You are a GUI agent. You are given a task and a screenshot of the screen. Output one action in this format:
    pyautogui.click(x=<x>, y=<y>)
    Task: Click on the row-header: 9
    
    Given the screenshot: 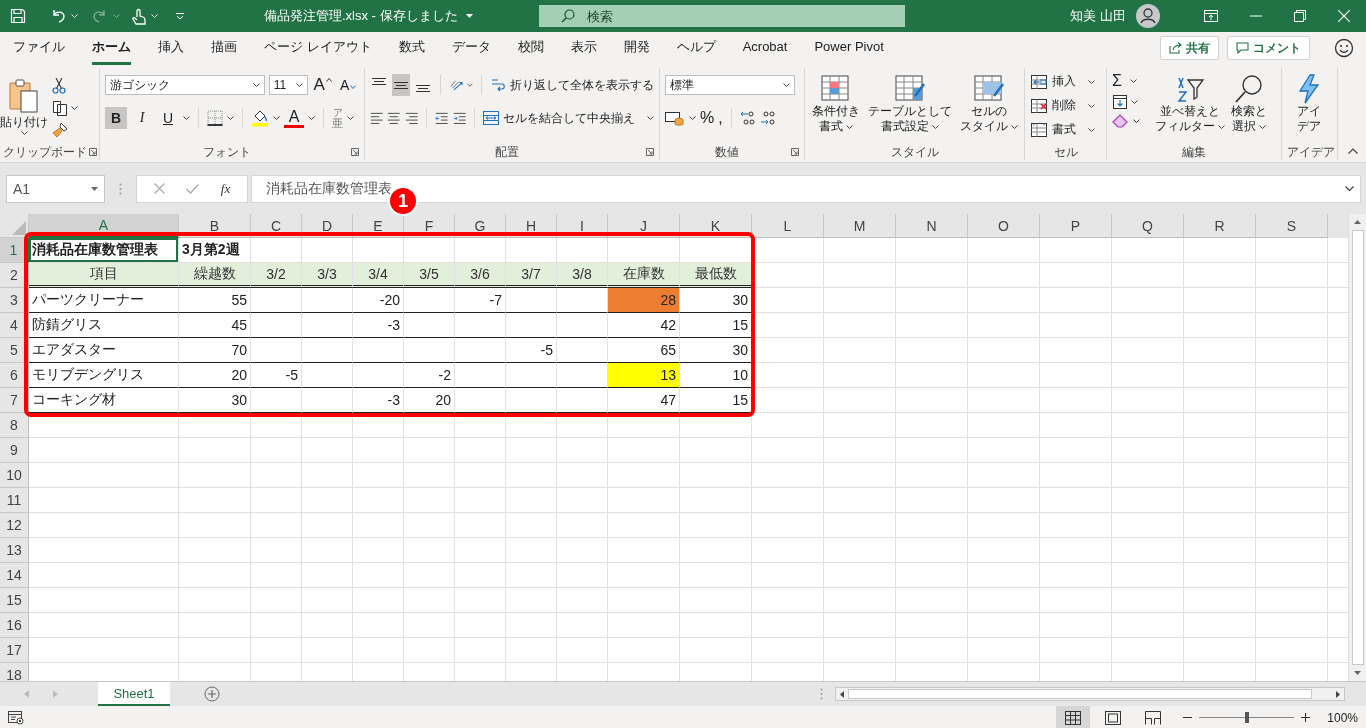 What is the action you would take?
    pyautogui.click(x=14, y=450)
    